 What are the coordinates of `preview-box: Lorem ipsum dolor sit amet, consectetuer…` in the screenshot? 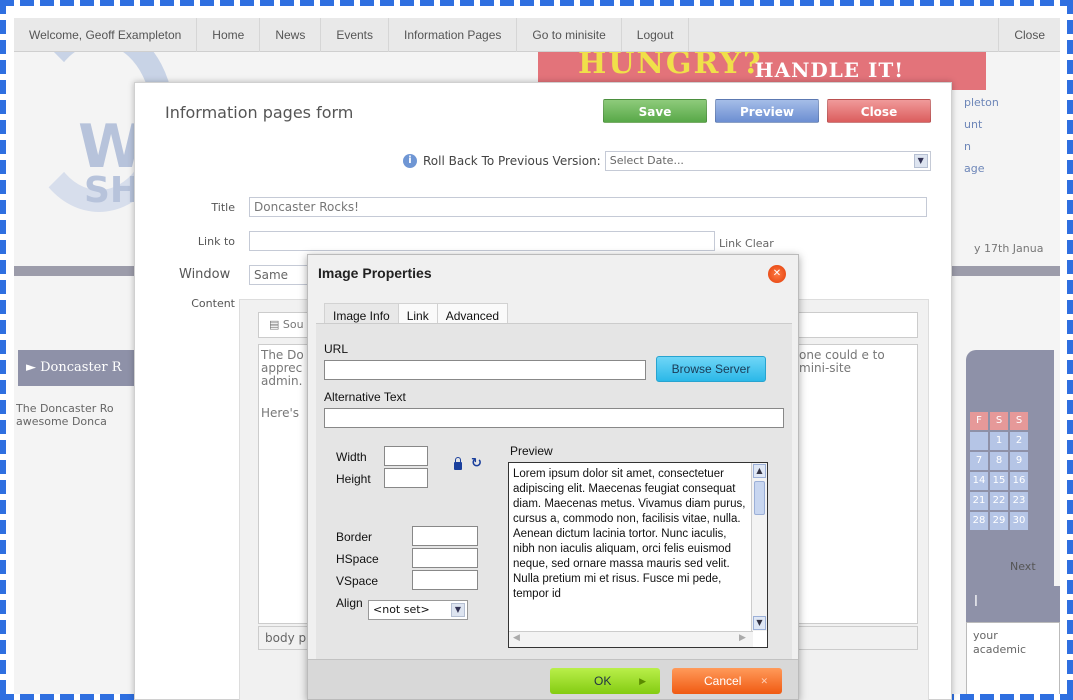 It's located at (638, 555).